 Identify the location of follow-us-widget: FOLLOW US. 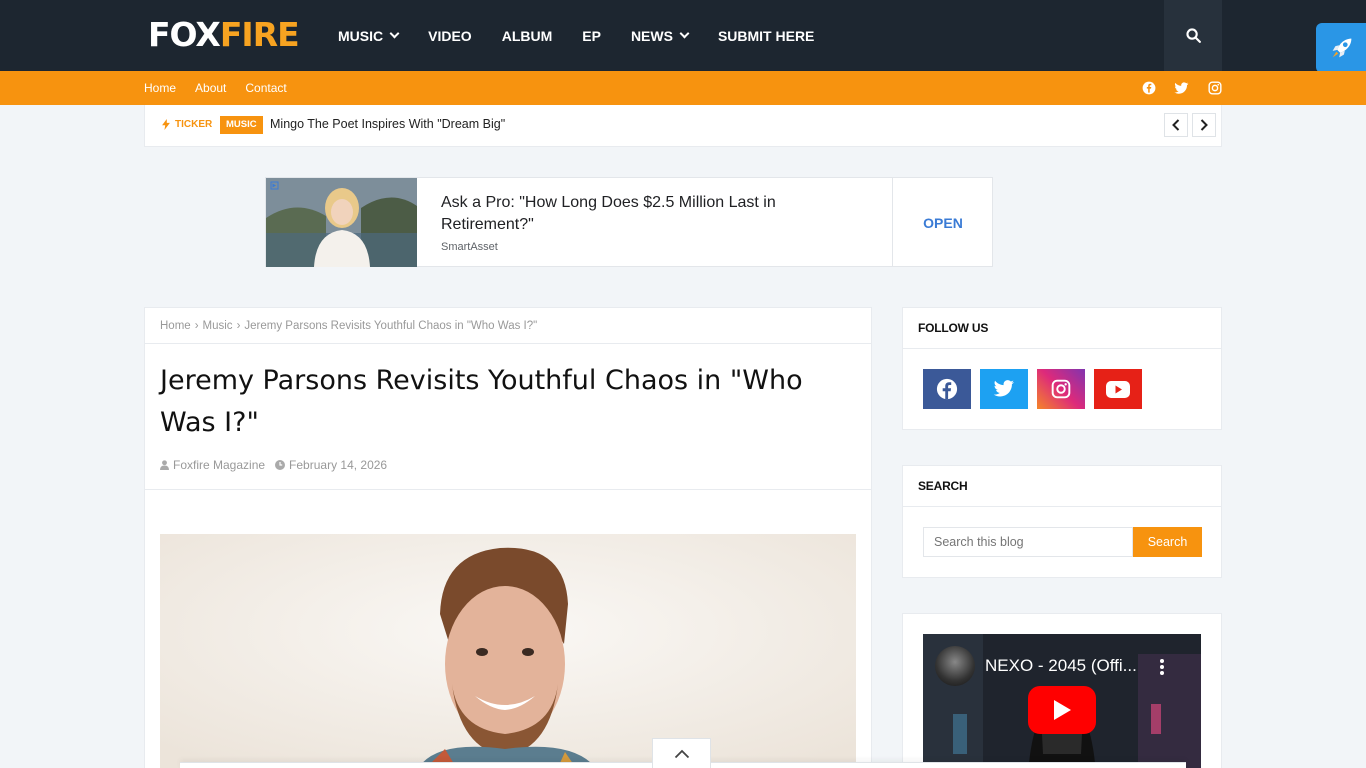
(1062, 368).